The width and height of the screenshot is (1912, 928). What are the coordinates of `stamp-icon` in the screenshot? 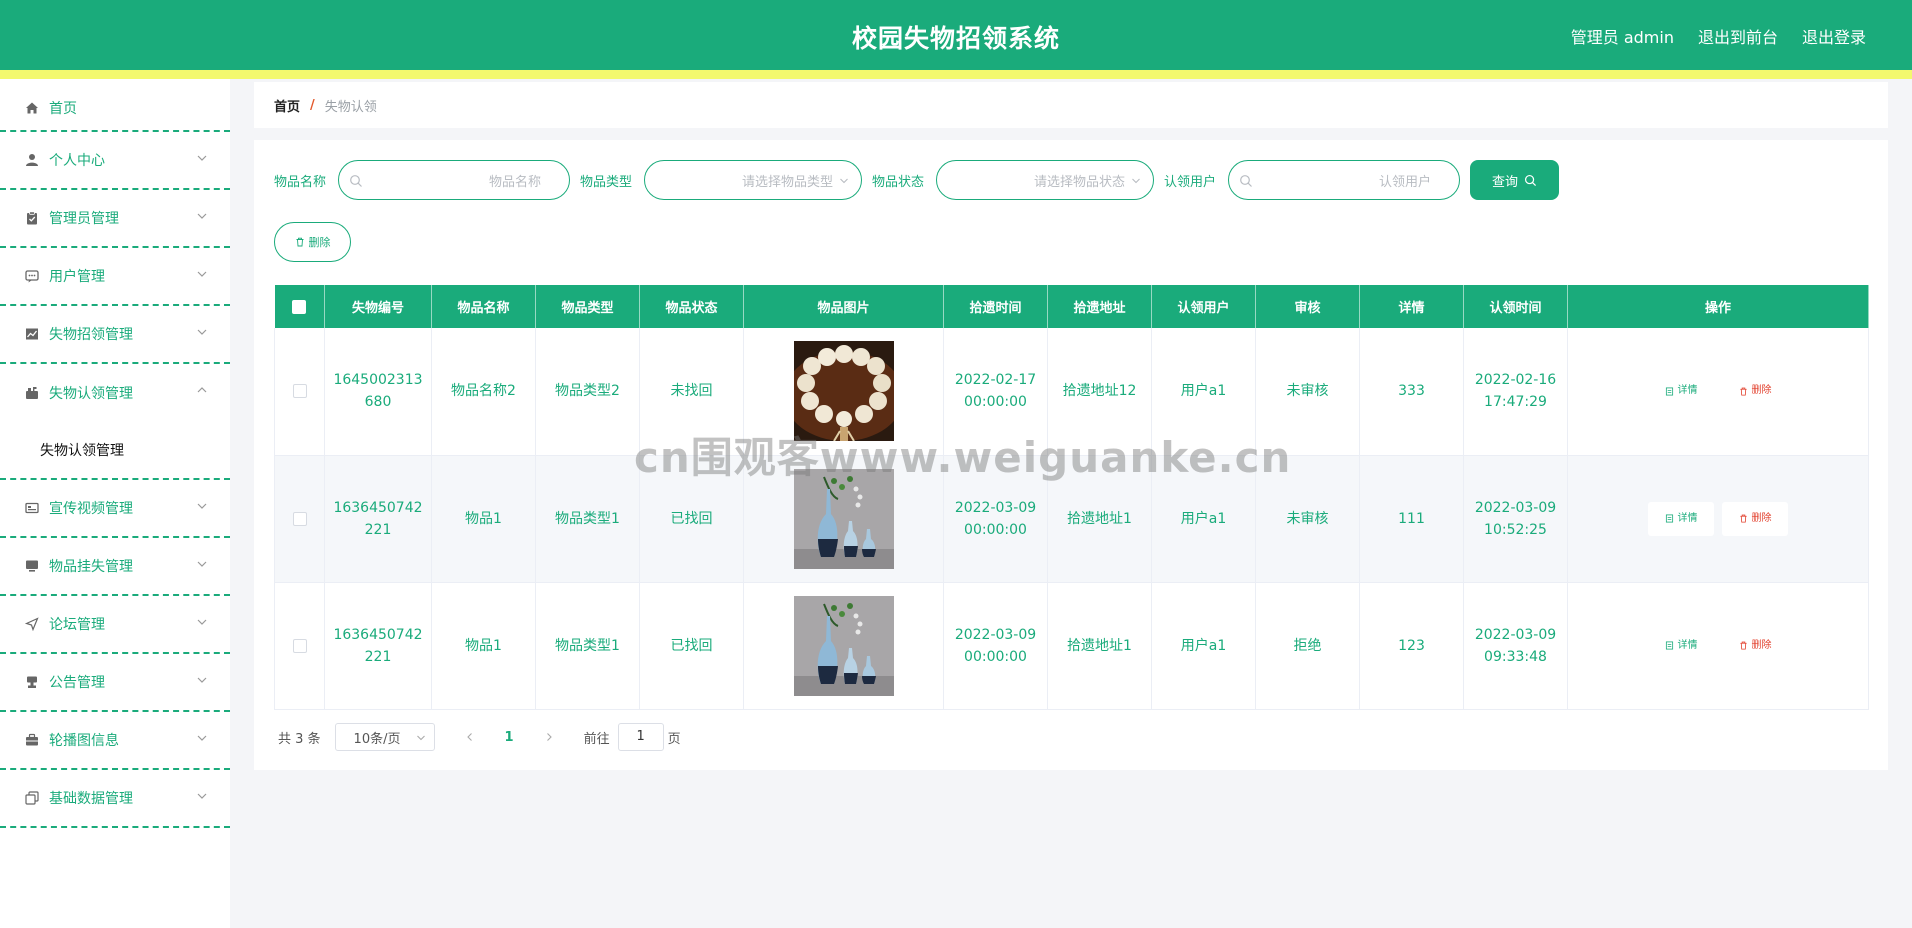 It's located at (32, 682).